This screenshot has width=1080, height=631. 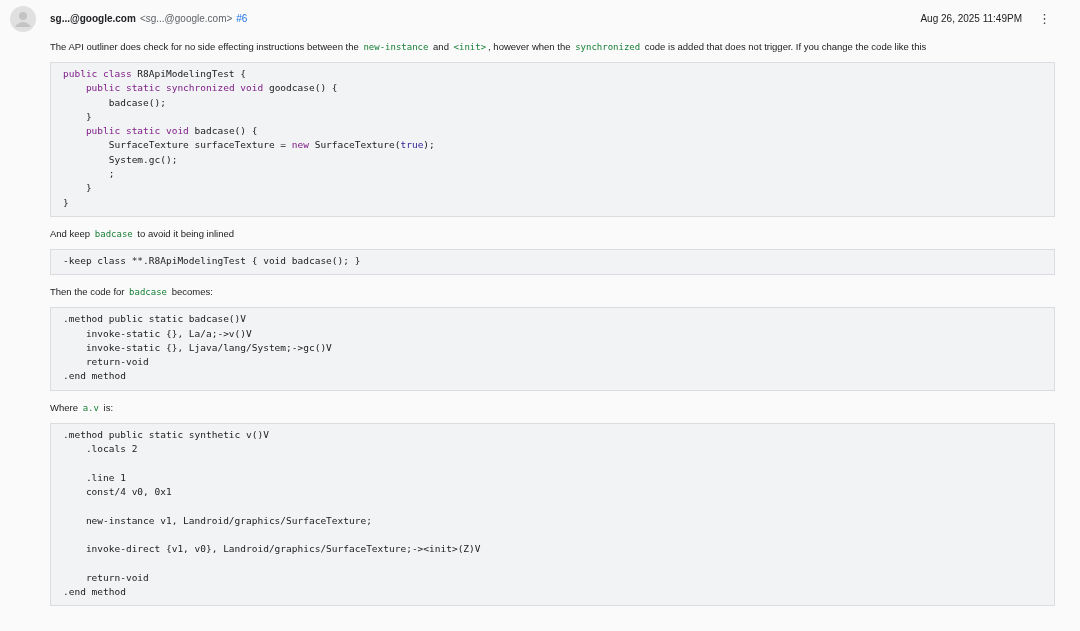 I want to click on comment-date: Aug 26, 2025 11:49PM, so click(x=971, y=18).